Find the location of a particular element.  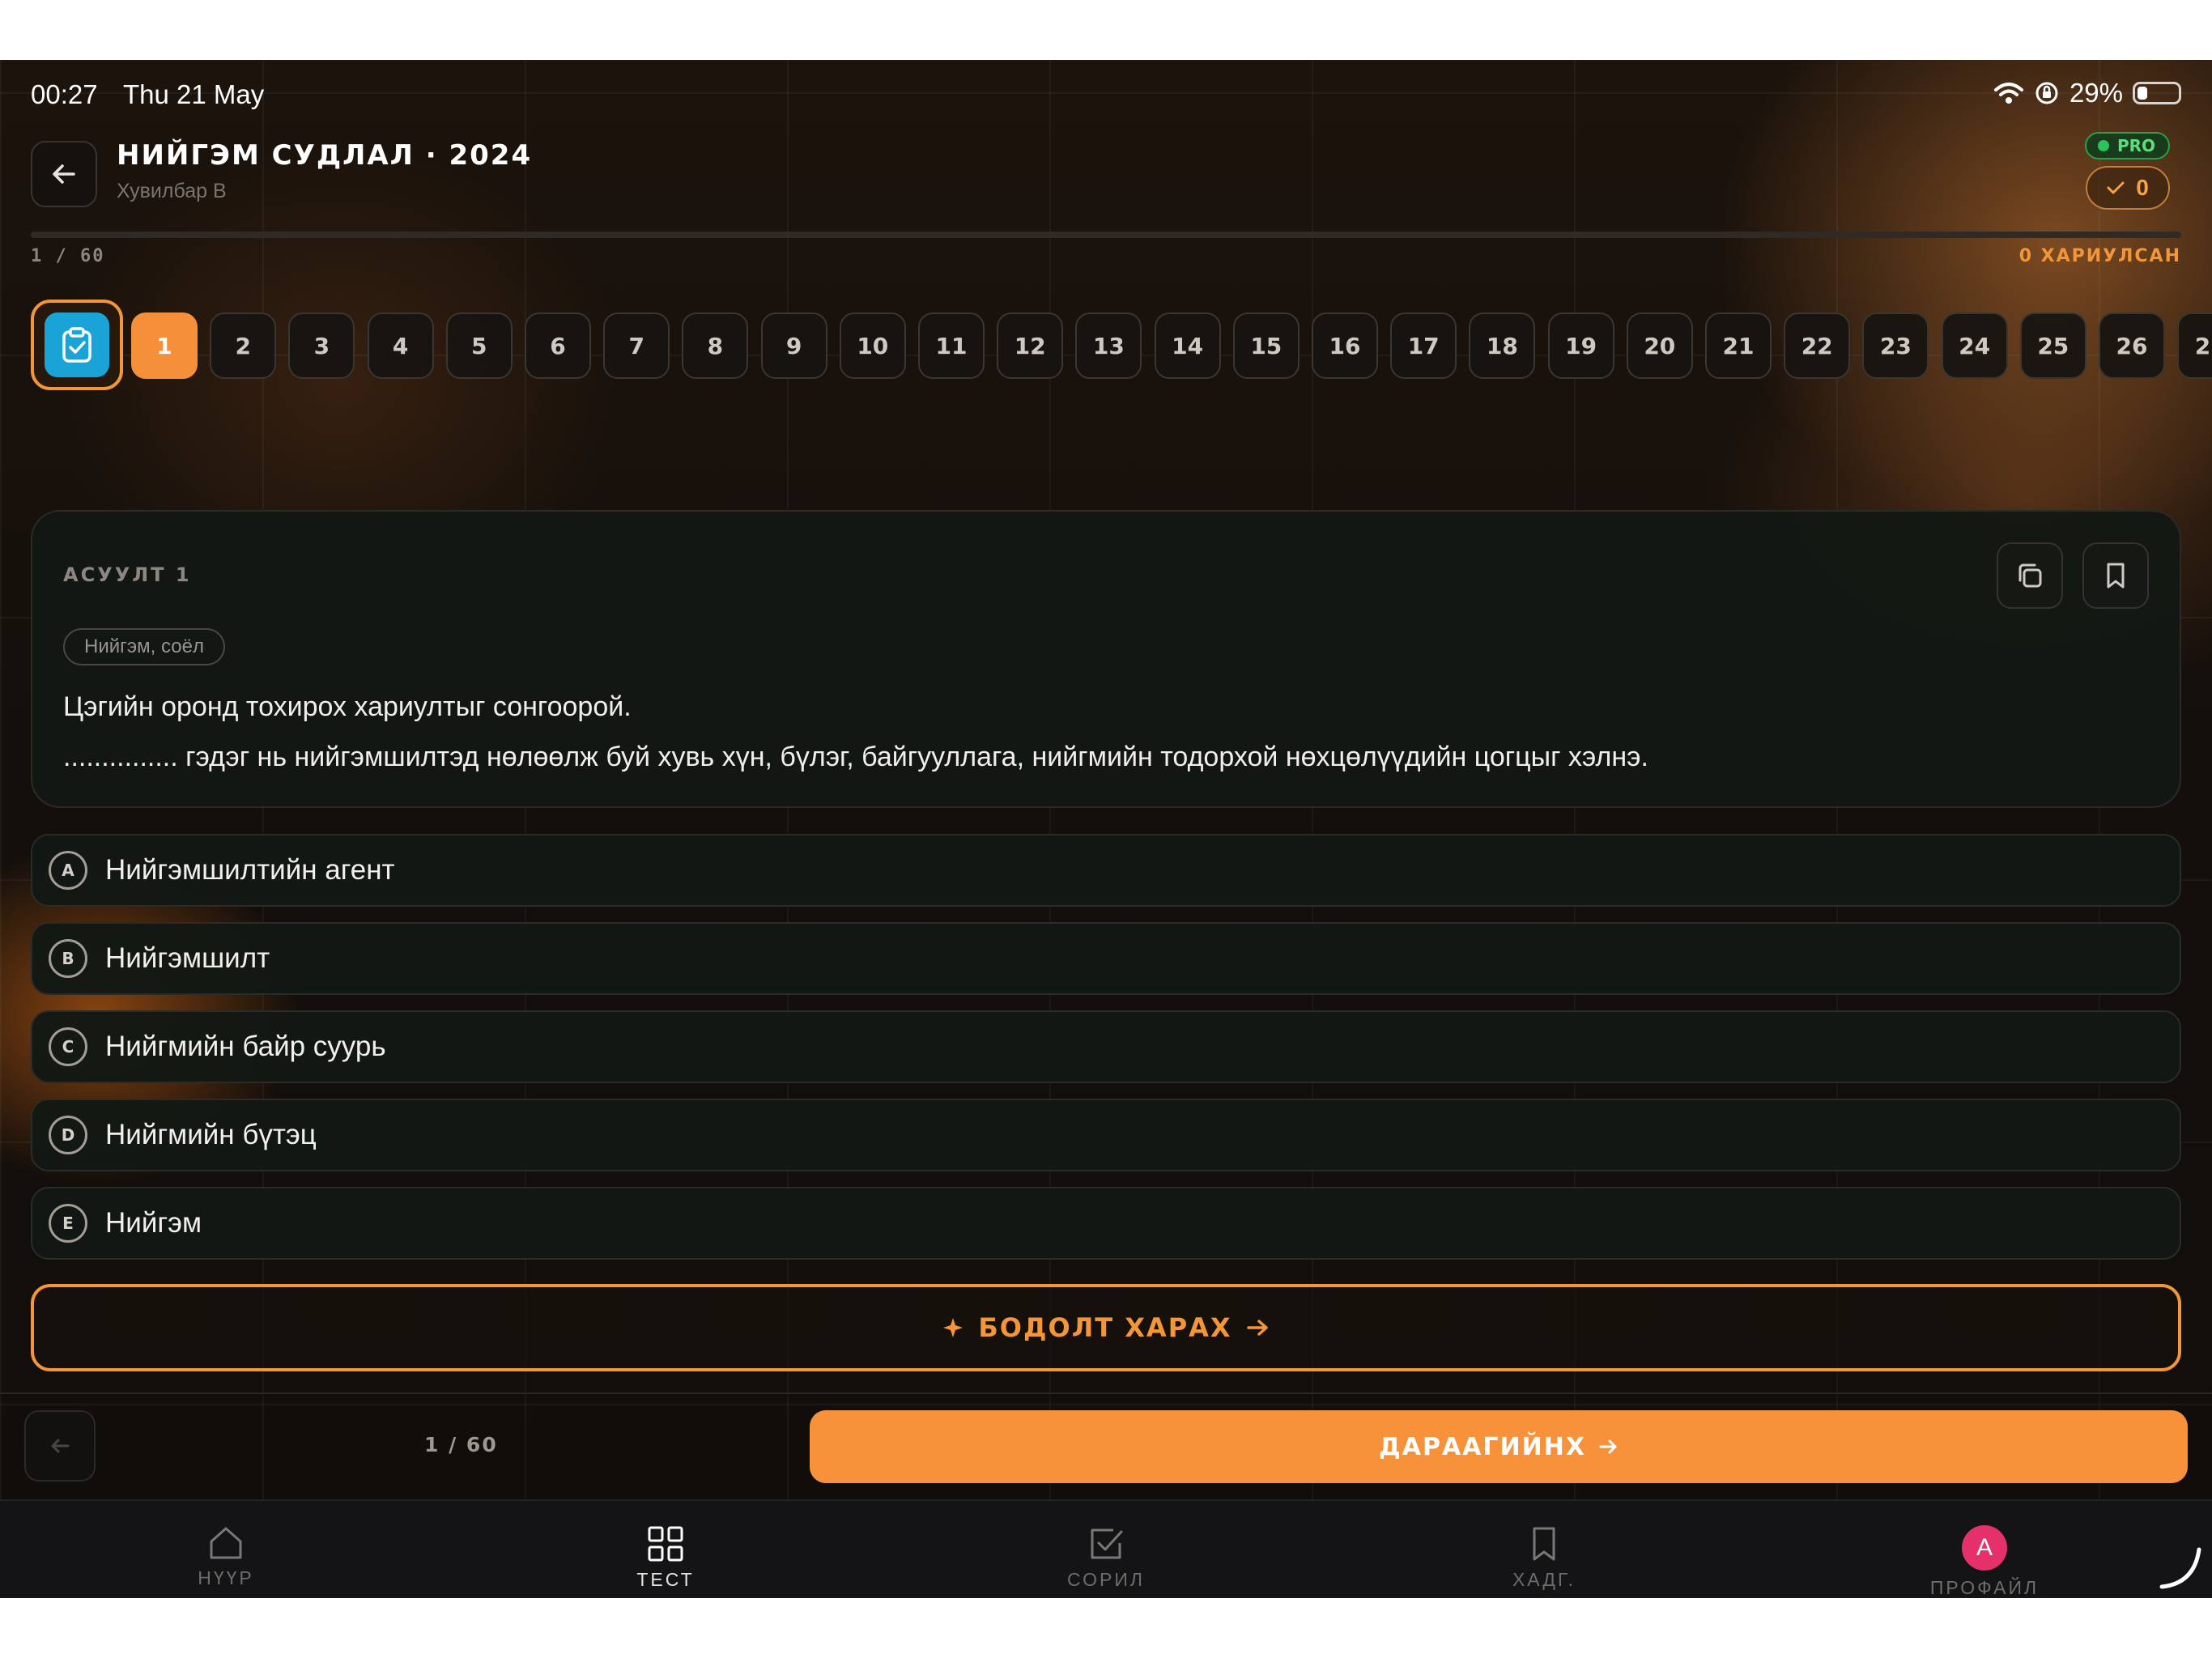

tab-saved: ХАДГ. is located at coordinates (1544, 1558).